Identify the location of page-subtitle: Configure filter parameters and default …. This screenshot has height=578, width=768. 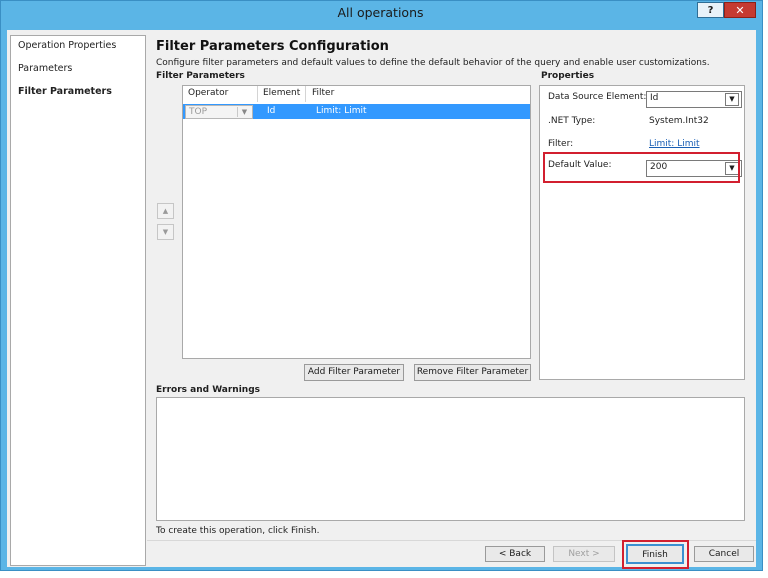
(433, 63).